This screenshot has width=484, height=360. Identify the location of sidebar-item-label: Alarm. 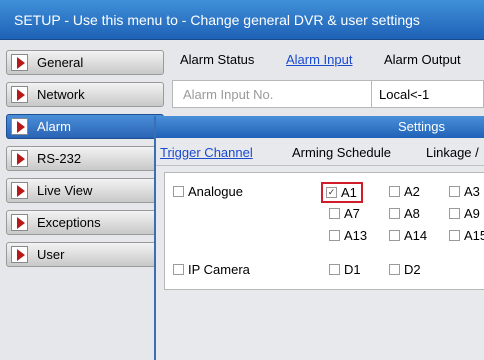
(54, 126).